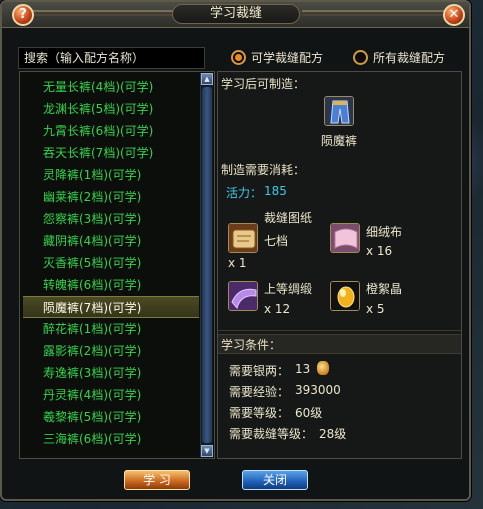  Describe the element at coordinates (360, 57) in the screenshot. I see `filter-all-radio` at that location.